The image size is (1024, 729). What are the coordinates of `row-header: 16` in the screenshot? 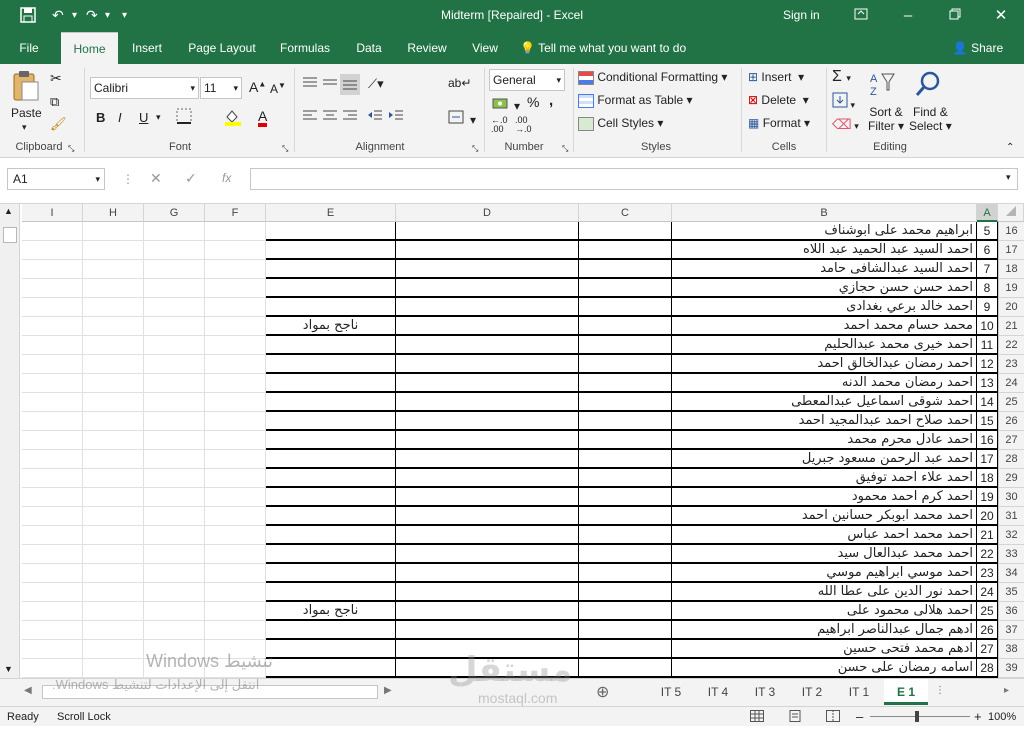 It's located at (1011, 231).